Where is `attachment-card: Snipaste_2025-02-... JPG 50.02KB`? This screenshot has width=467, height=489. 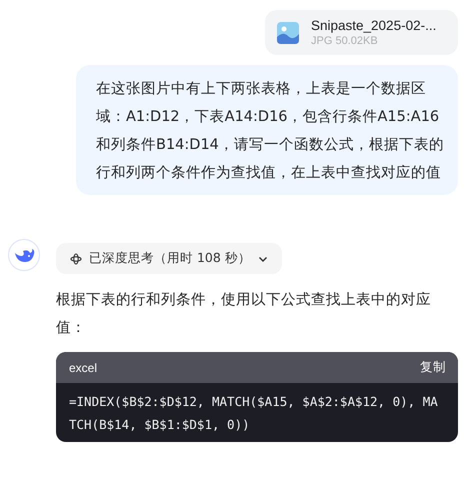 attachment-card: Snipaste_2025-02-... JPG 50.02KB is located at coordinates (361, 32).